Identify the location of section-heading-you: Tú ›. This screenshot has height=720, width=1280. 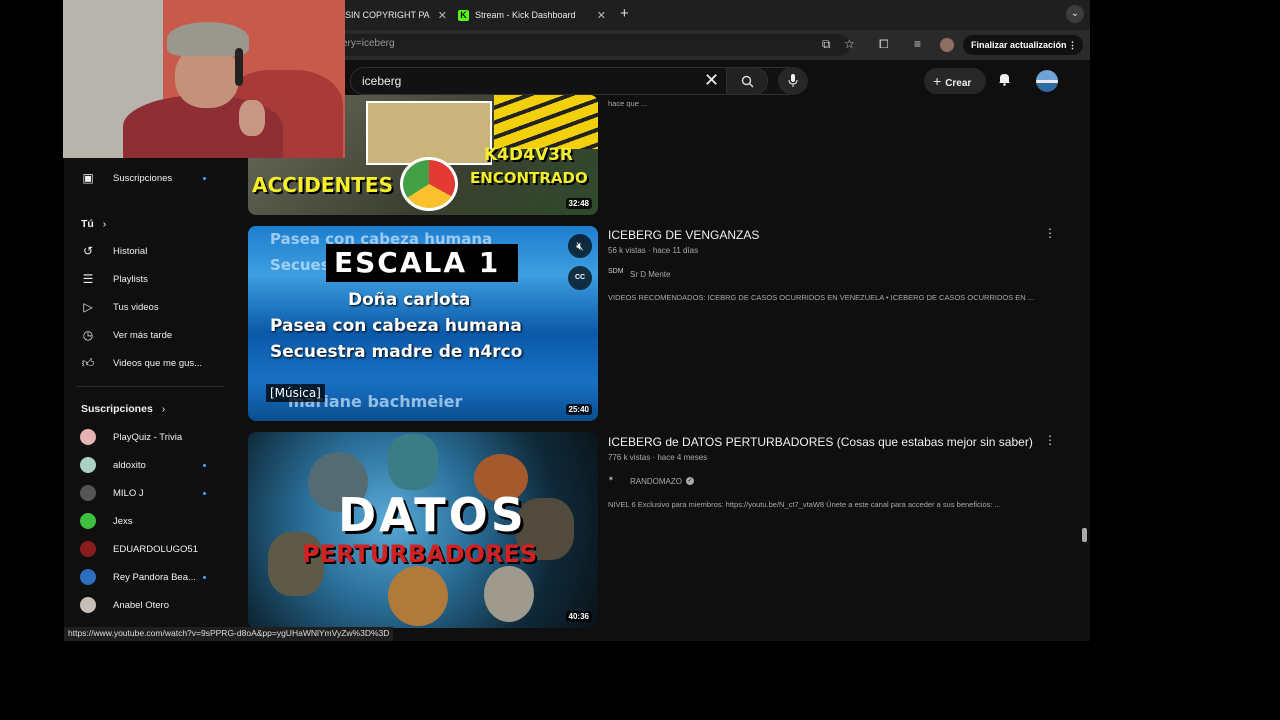
(93, 224).